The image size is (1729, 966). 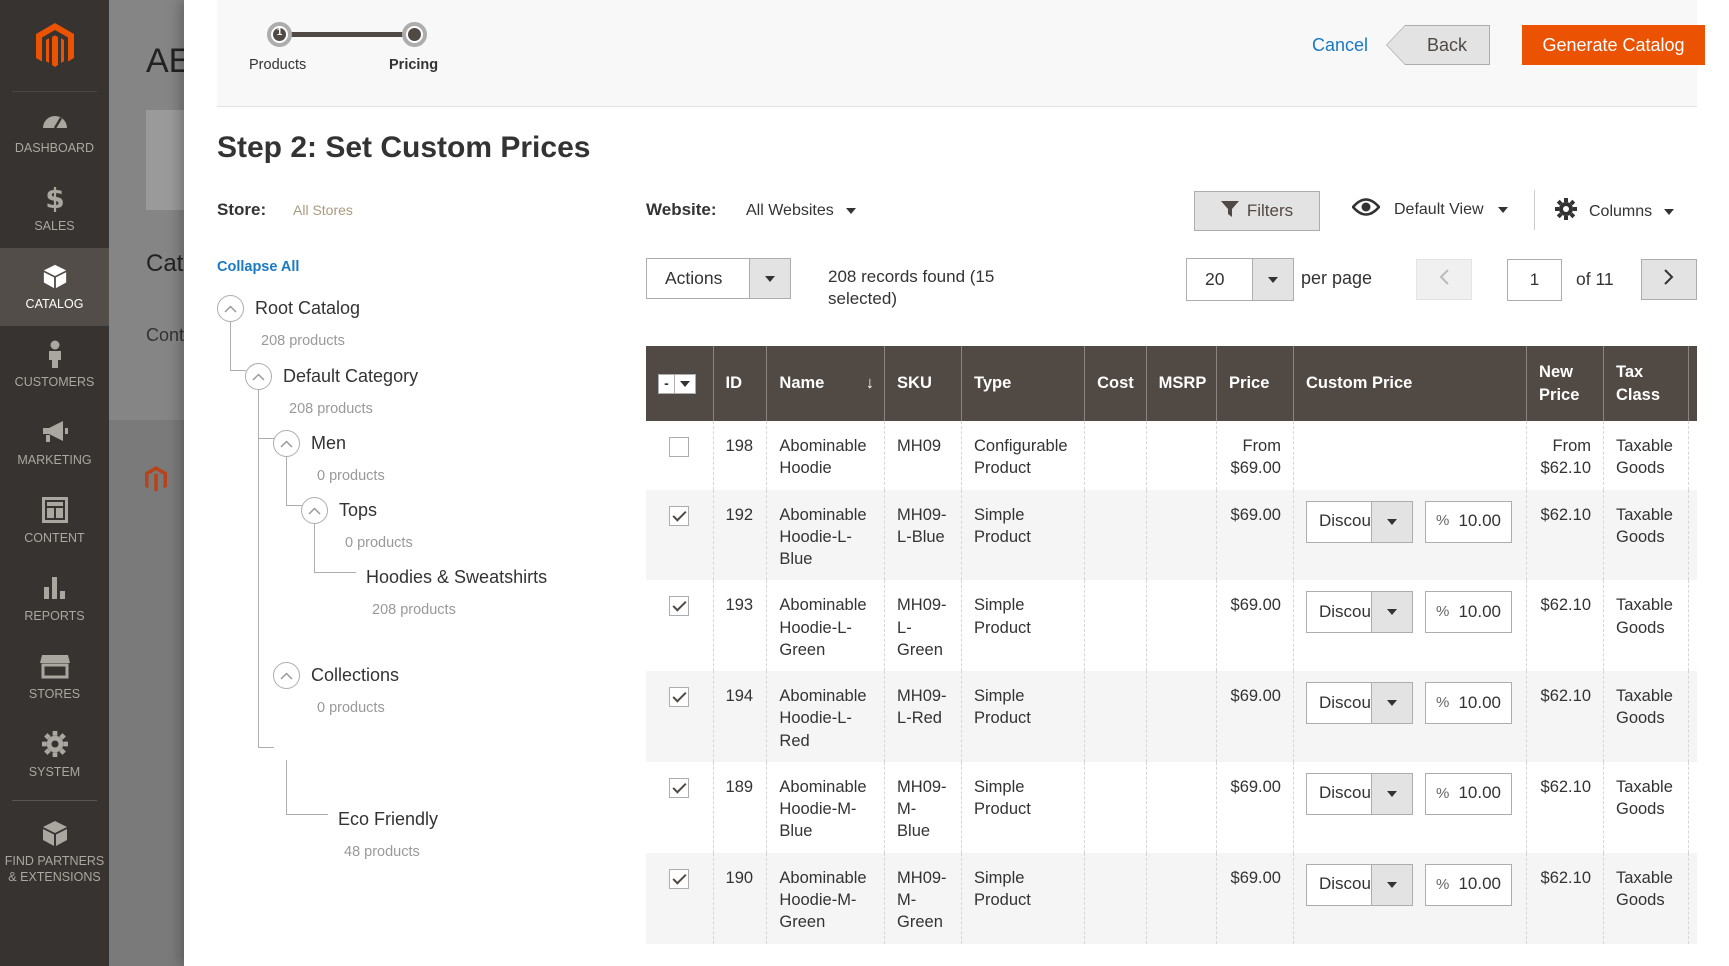 I want to click on tree-node-label: Hoodies & Sweatshirts, so click(x=456, y=577).